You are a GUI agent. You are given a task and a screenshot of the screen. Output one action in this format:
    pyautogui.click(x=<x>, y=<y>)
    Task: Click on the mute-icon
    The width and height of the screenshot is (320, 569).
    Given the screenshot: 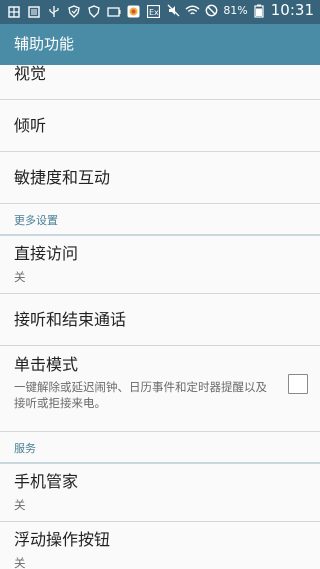 What is the action you would take?
    pyautogui.click(x=173, y=10)
    